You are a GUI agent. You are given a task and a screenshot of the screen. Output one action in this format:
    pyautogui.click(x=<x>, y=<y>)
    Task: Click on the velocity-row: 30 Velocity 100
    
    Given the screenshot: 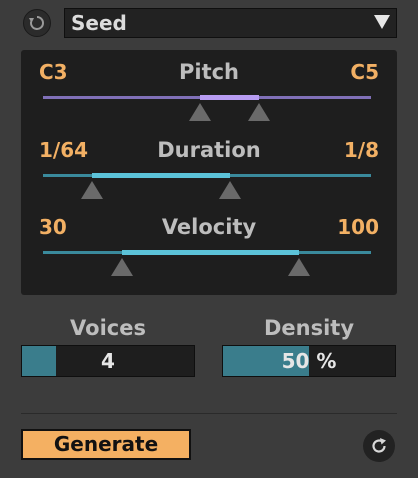 What is the action you would take?
    pyautogui.click(x=209, y=240)
    